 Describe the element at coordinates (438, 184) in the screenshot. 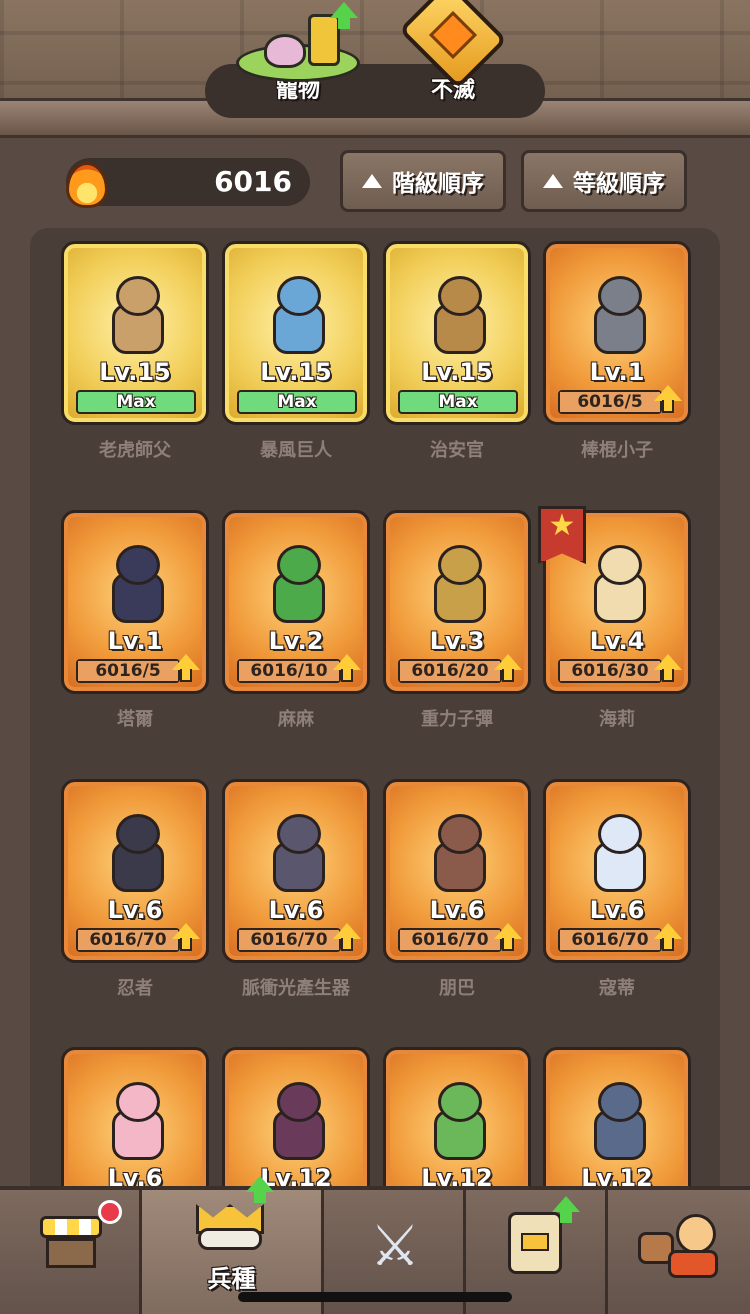

I see `sort-by-rarity-label: 階級順序` at that location.